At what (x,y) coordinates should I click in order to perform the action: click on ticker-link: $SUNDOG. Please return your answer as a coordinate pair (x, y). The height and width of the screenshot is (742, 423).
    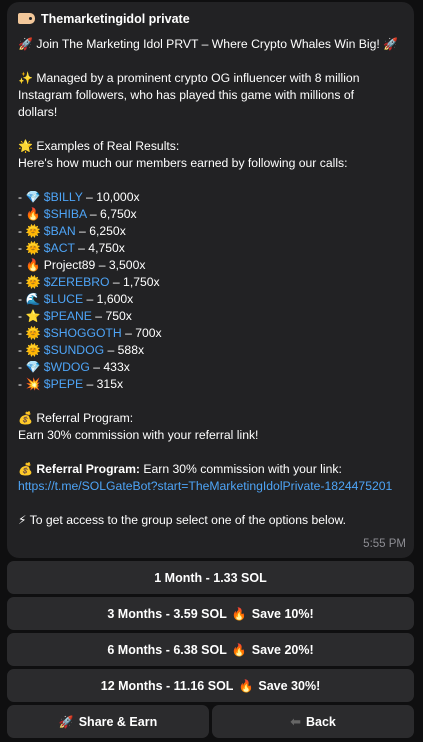
    Looking at the image, I should click on (74, 350).